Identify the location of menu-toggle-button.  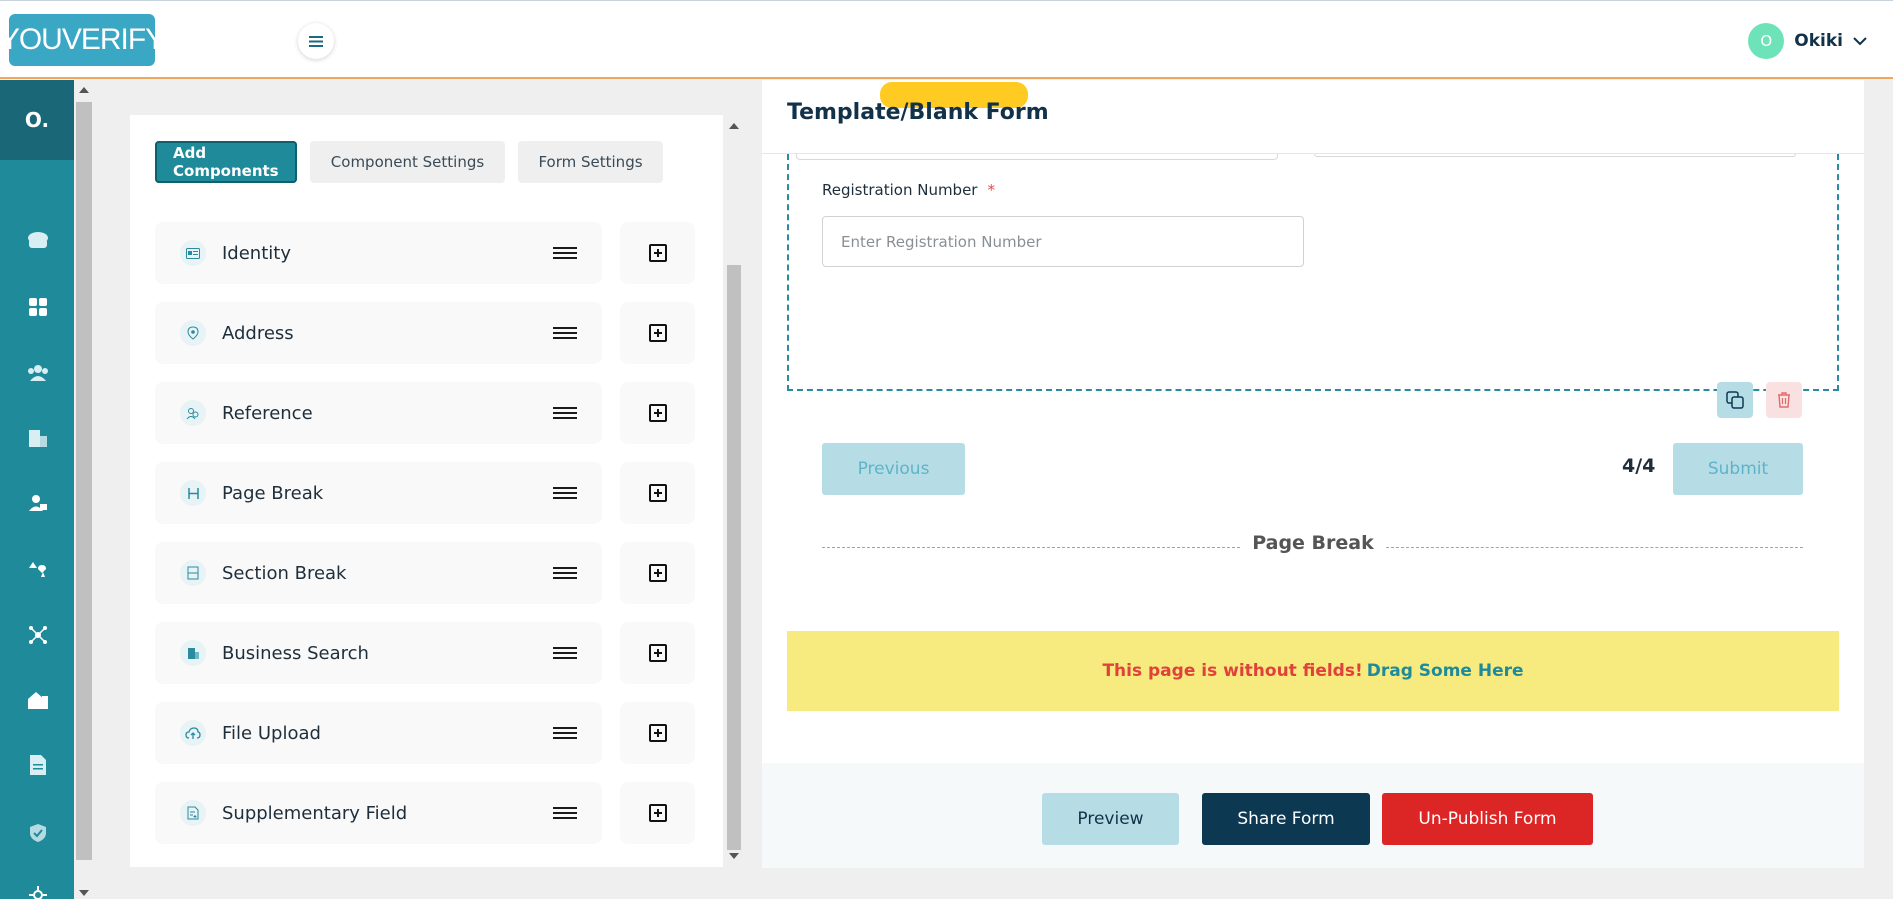
(316, 41).